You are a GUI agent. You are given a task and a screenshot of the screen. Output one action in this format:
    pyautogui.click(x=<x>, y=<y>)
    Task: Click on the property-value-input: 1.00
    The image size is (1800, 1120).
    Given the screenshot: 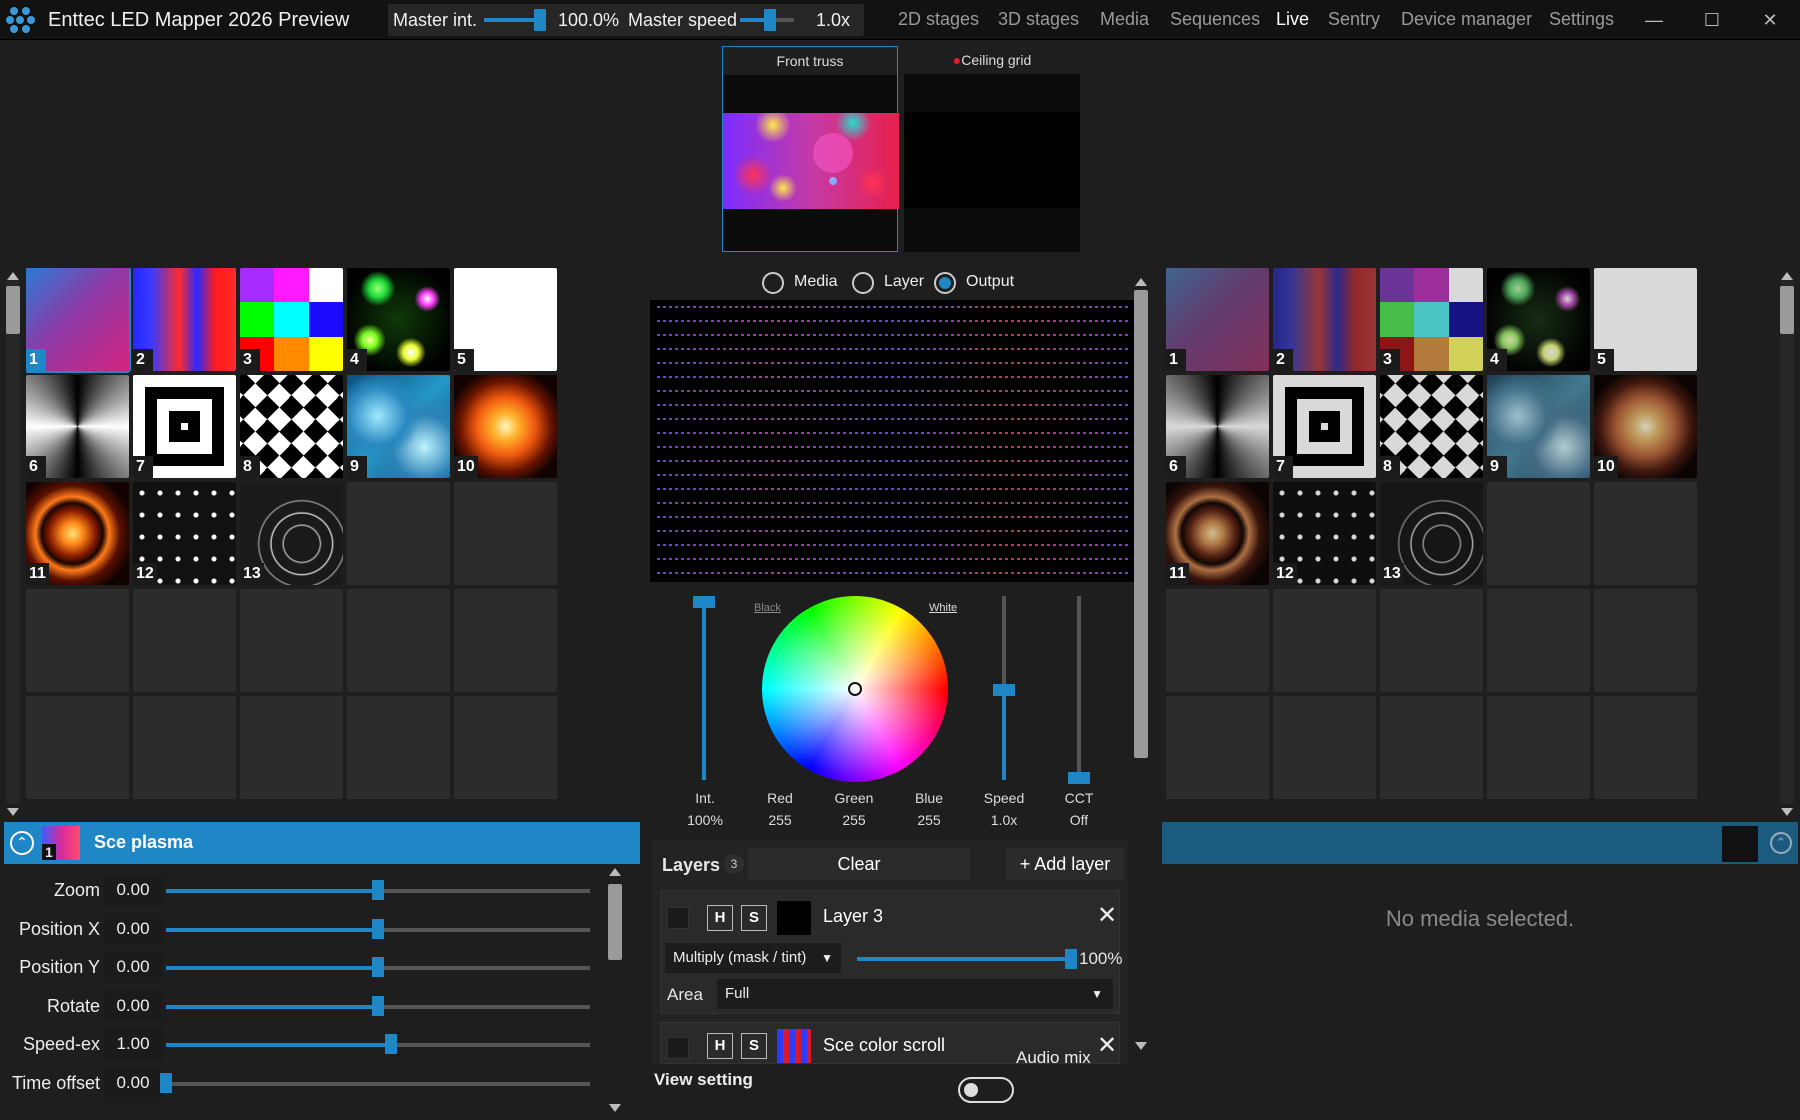 What is the action you would take?
    pyautogui.click(x=133, y=1044)
    